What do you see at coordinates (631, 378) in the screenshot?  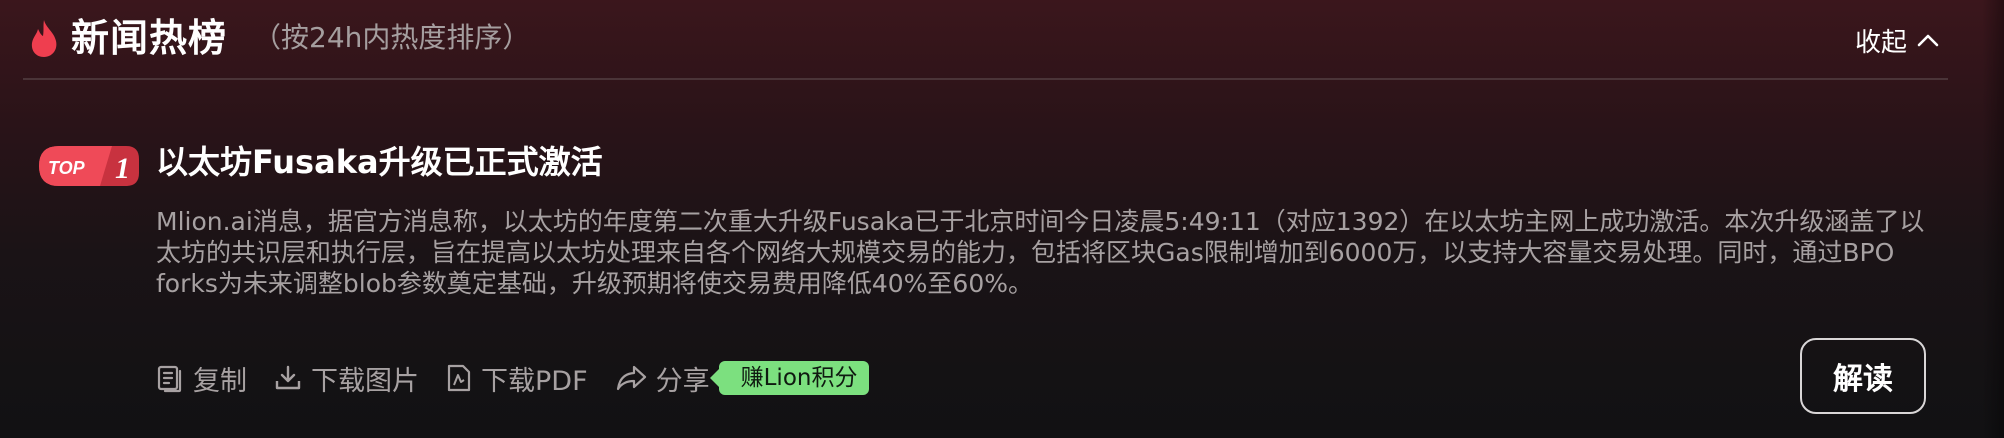 I see `share-icon` at bounding box center [631, 378].